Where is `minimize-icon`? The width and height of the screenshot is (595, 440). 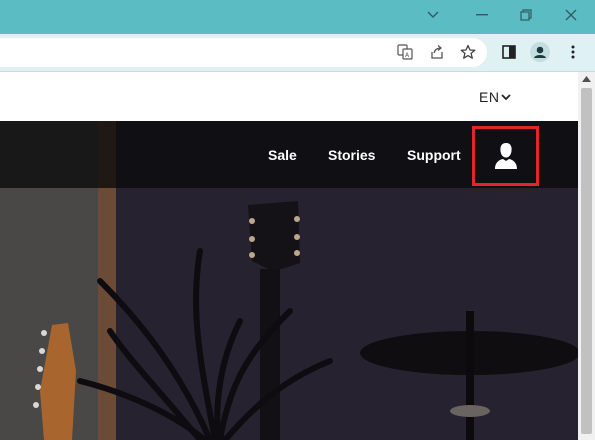
minimize-icon is located at coordinates (482, 15).